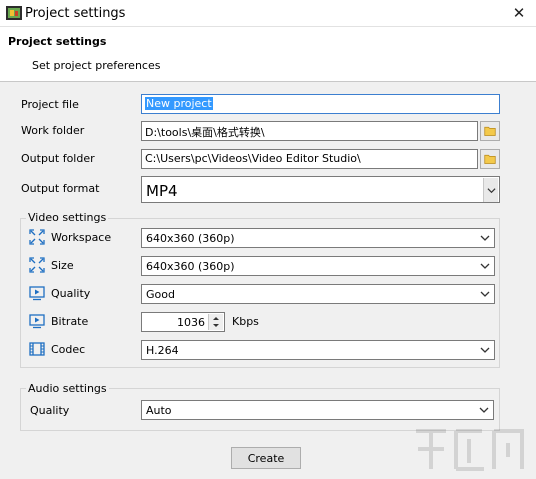  Describe the element at coordinates (190, 266) in the screenshot. I see `size-value: 640x360 (360p)` at that location.